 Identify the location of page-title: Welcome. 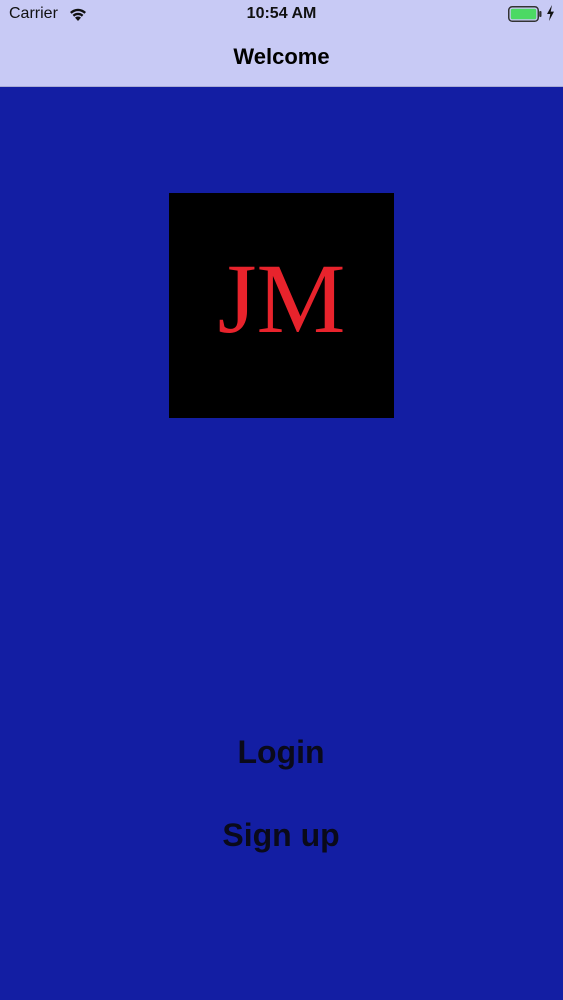
(281, 56).